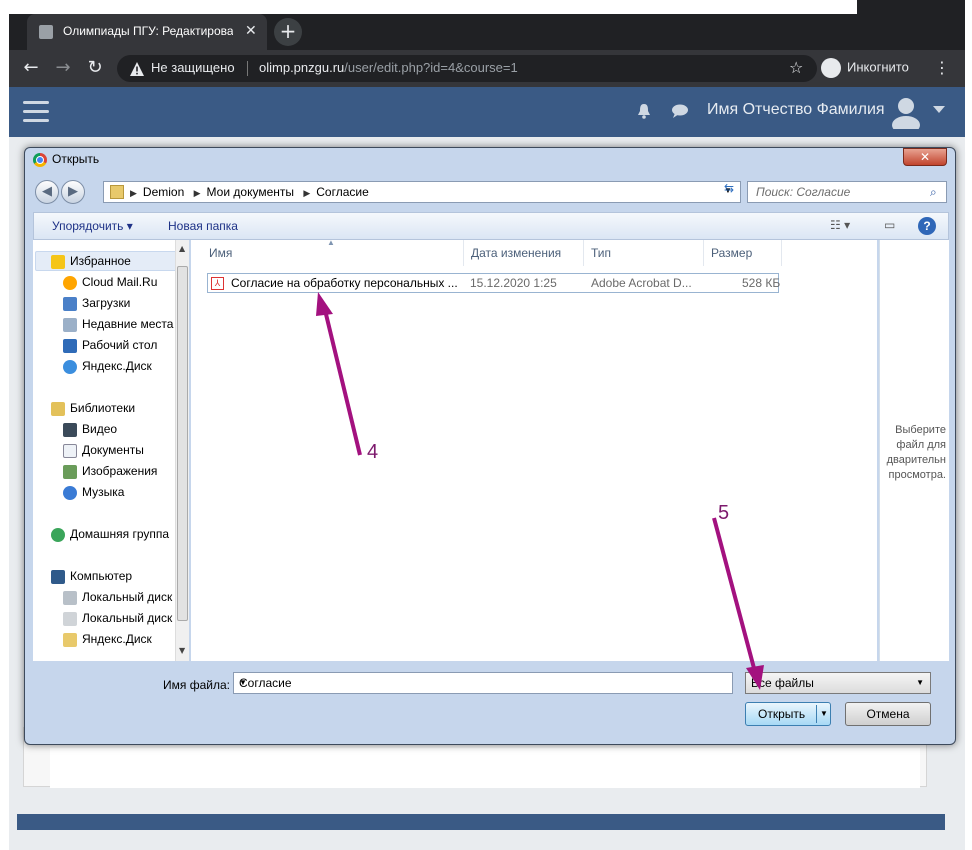 This screenshot has height=850, width=972. What do you see at coordinates (373, 452) in the screenshot?
I see `annotation-step-4: 4` at bounding box center [373, 452].